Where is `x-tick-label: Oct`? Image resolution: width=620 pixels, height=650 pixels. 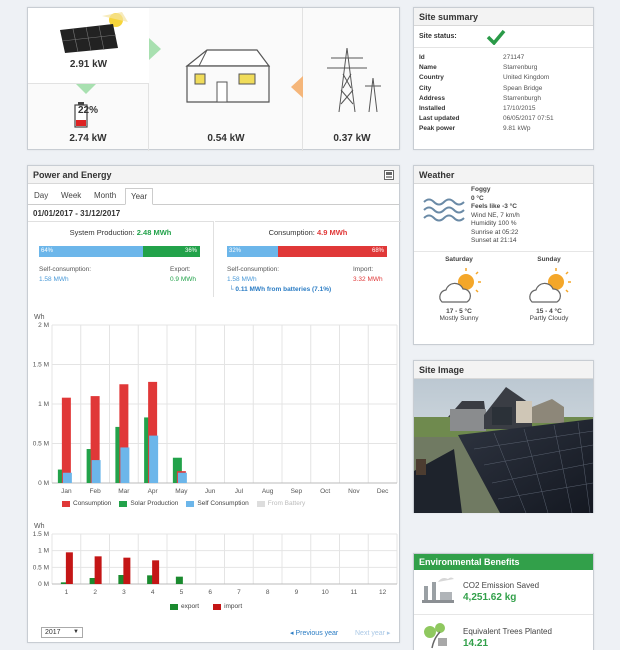
x-tick-label: Oct is located at coordinates (325, 491).